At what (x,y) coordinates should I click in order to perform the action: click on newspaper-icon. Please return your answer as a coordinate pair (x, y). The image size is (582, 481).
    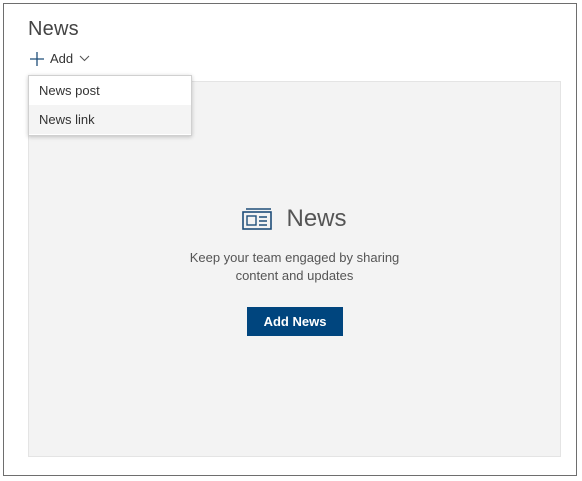
    Looking at the image, I should click on (257, 219).